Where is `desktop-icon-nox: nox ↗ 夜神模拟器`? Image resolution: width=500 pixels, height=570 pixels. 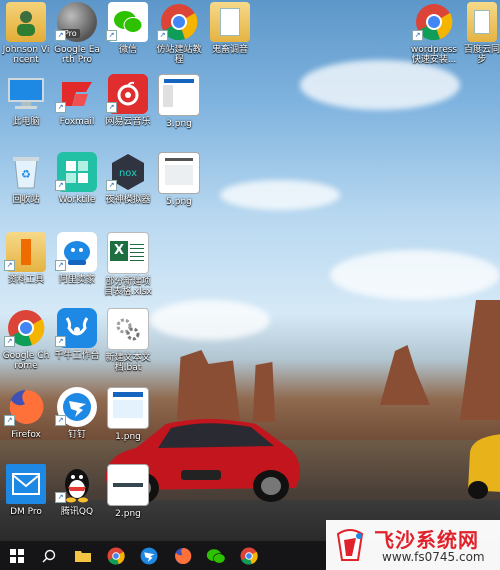
desktop-icon-nox: nox ↗ 夜神模拟器 is located at coordinates (128, 188).